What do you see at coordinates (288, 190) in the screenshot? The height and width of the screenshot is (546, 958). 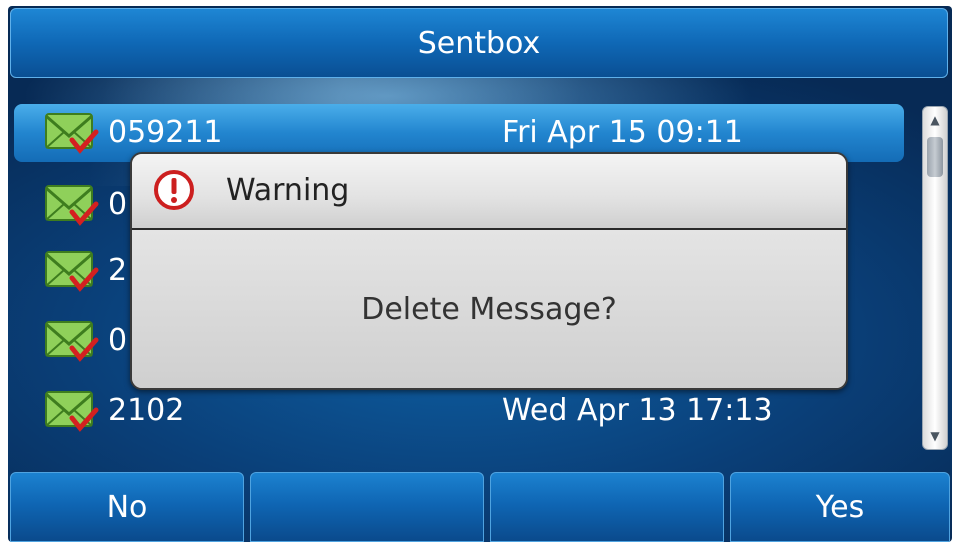 I see `dialog-title: Warning` at bounding box center [288, 190].